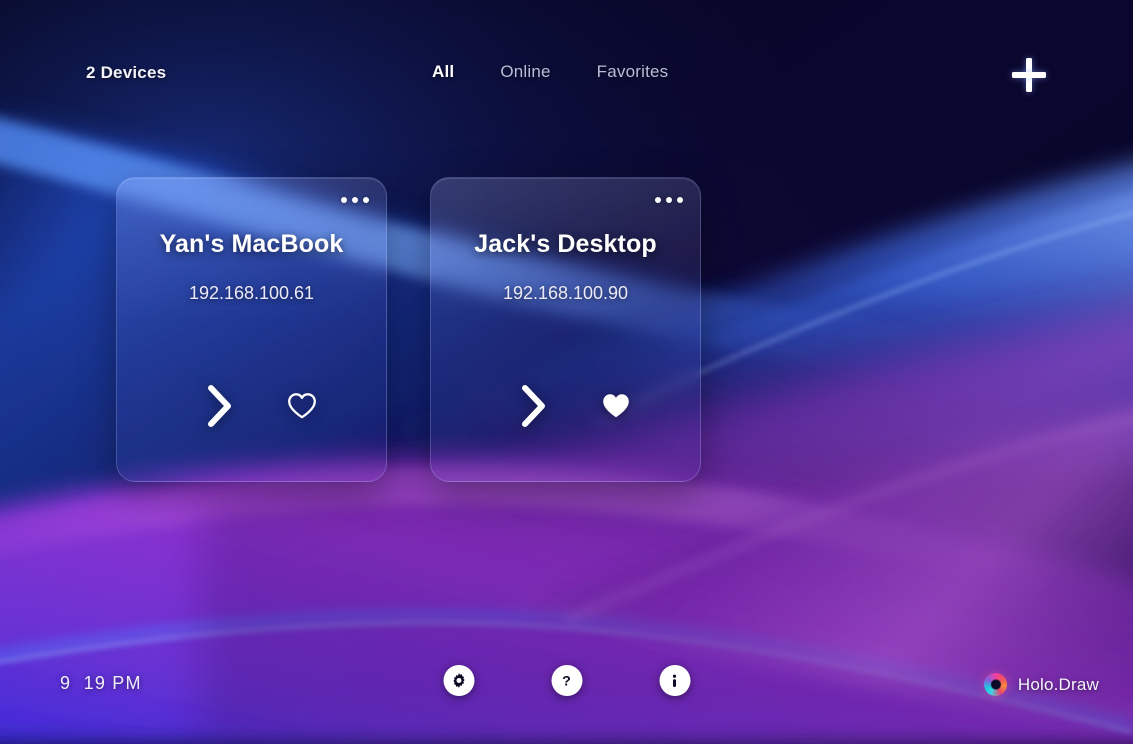 This screenshot has height=744, width=1133. I want to click on info-icon, so click(674, 680).